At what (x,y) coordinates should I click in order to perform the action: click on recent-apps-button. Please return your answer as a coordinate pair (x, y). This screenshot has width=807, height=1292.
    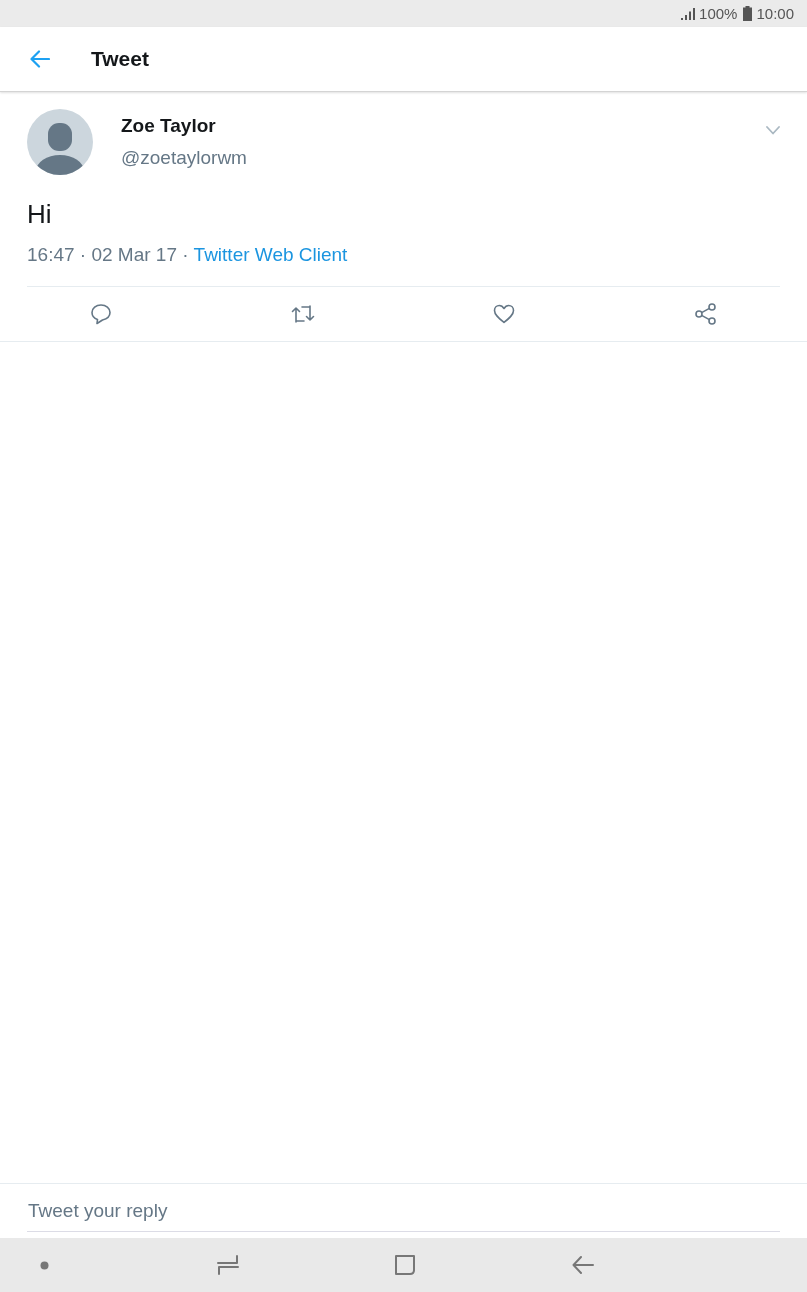
    Looking at the image, I should click on (228, 1265).